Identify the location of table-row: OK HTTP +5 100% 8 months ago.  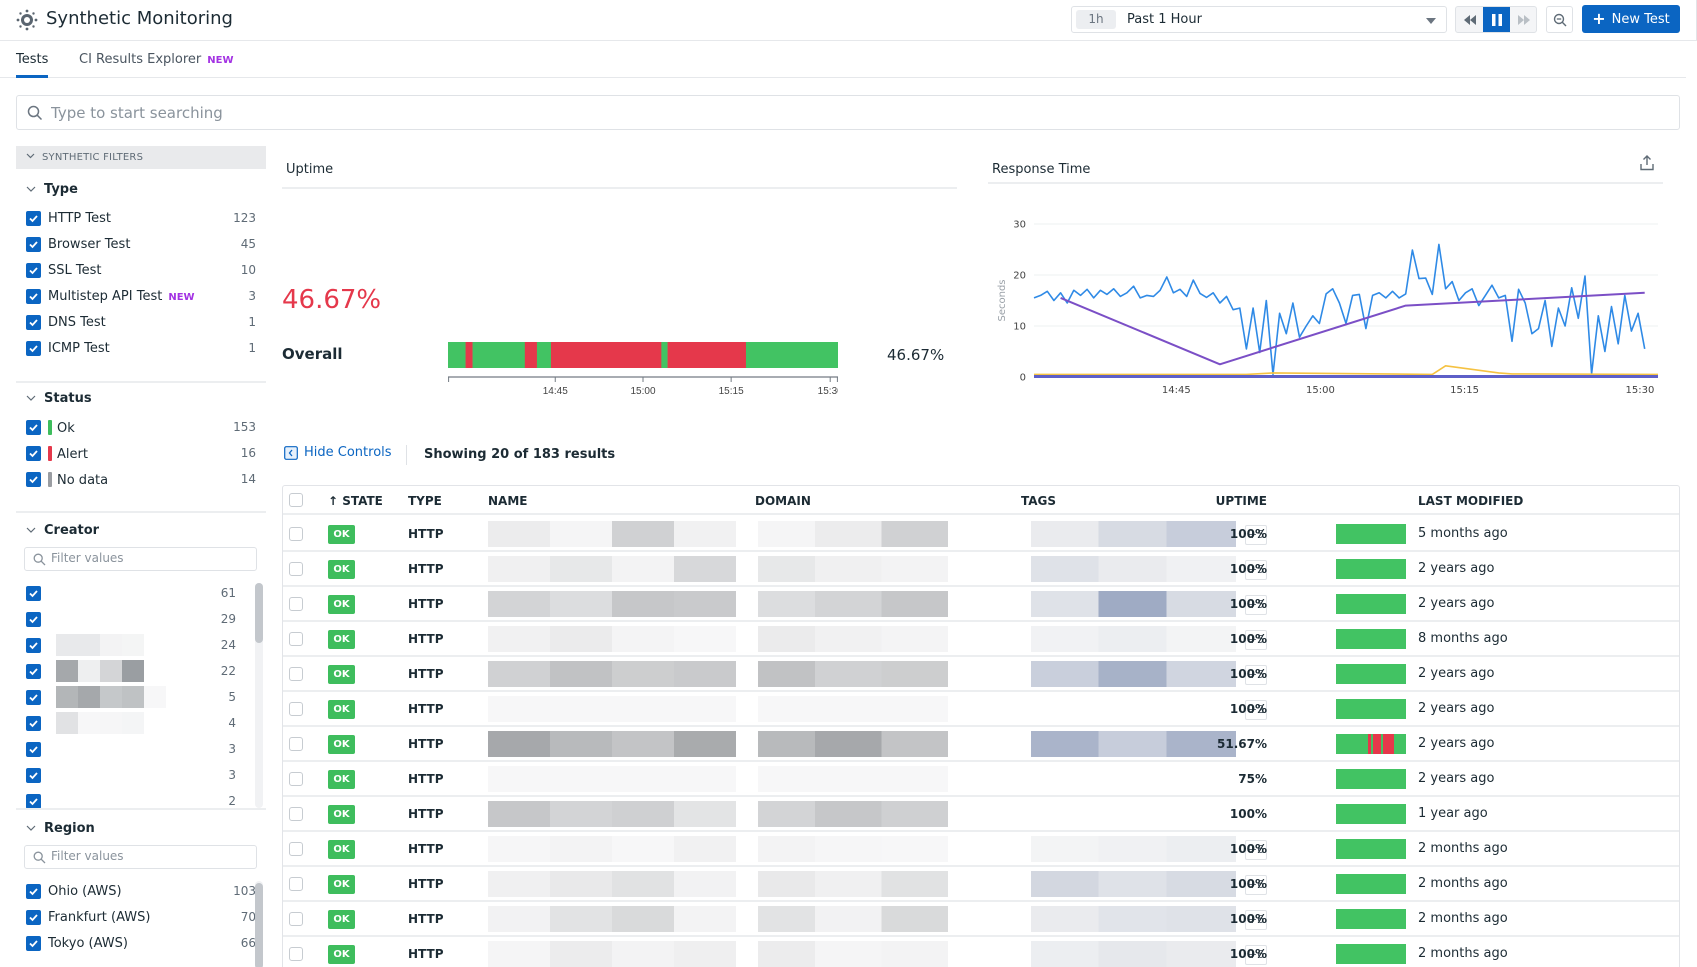
(981, 639).